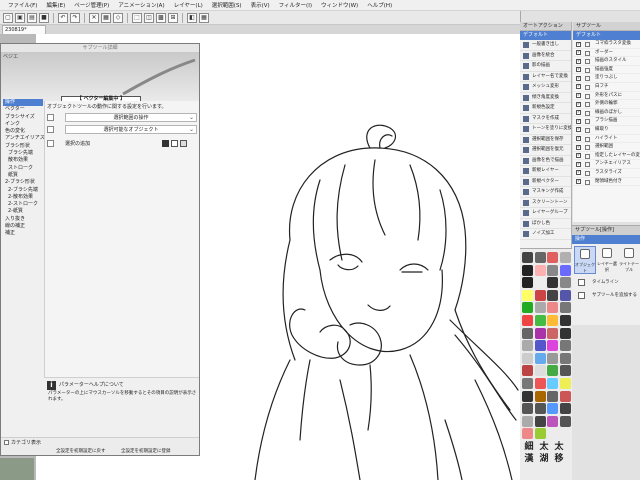 This screenshot has height=480, width=640. What do you see at coordinates (8, 17) in the screenshot?
I see `new-icon: ▢` at bounding box center [8, 17].